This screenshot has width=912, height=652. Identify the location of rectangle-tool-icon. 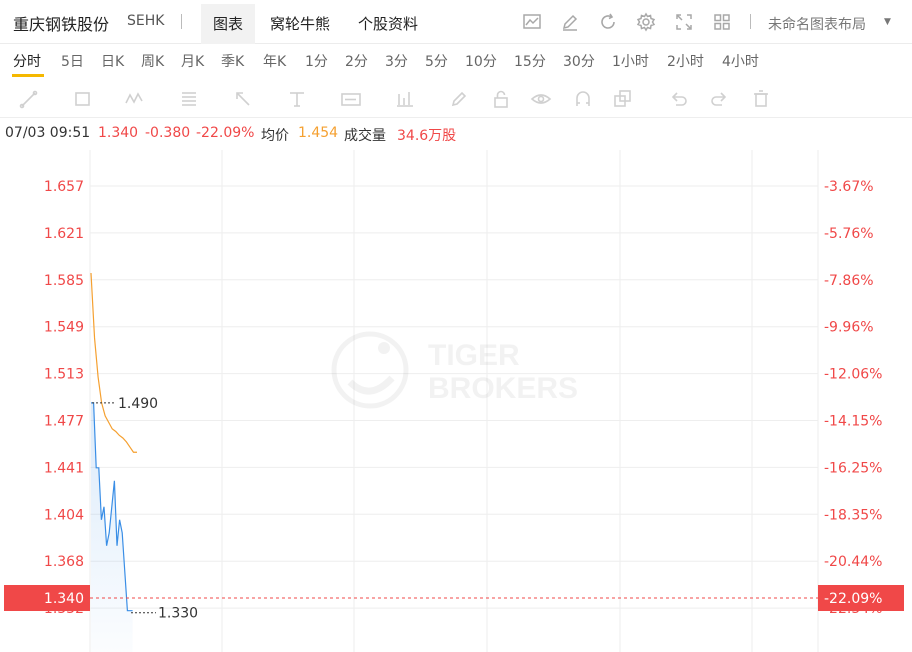
(83, 99).